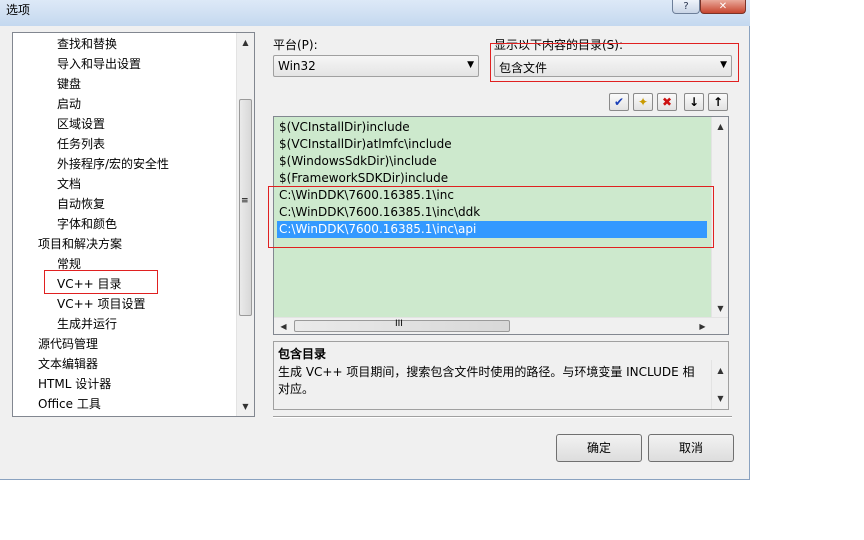 The image size is (864, 540). I want to click on directory-item: $(FrameworkSDKDir)include, so click(362, 178).